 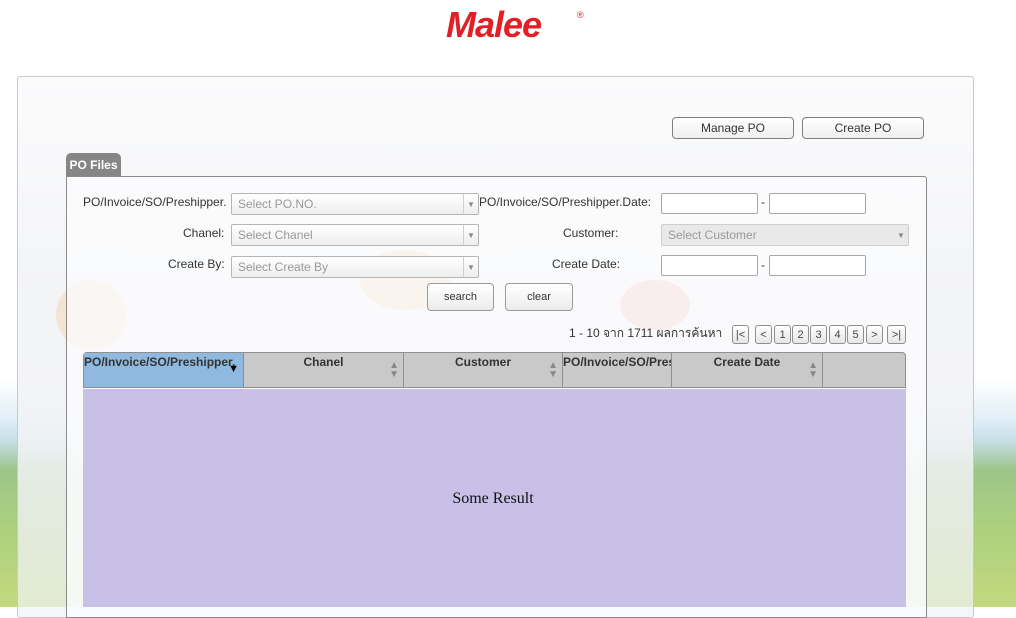 I want to click on create-by-select: Select Create By ▼, so click(x=355, y=267).